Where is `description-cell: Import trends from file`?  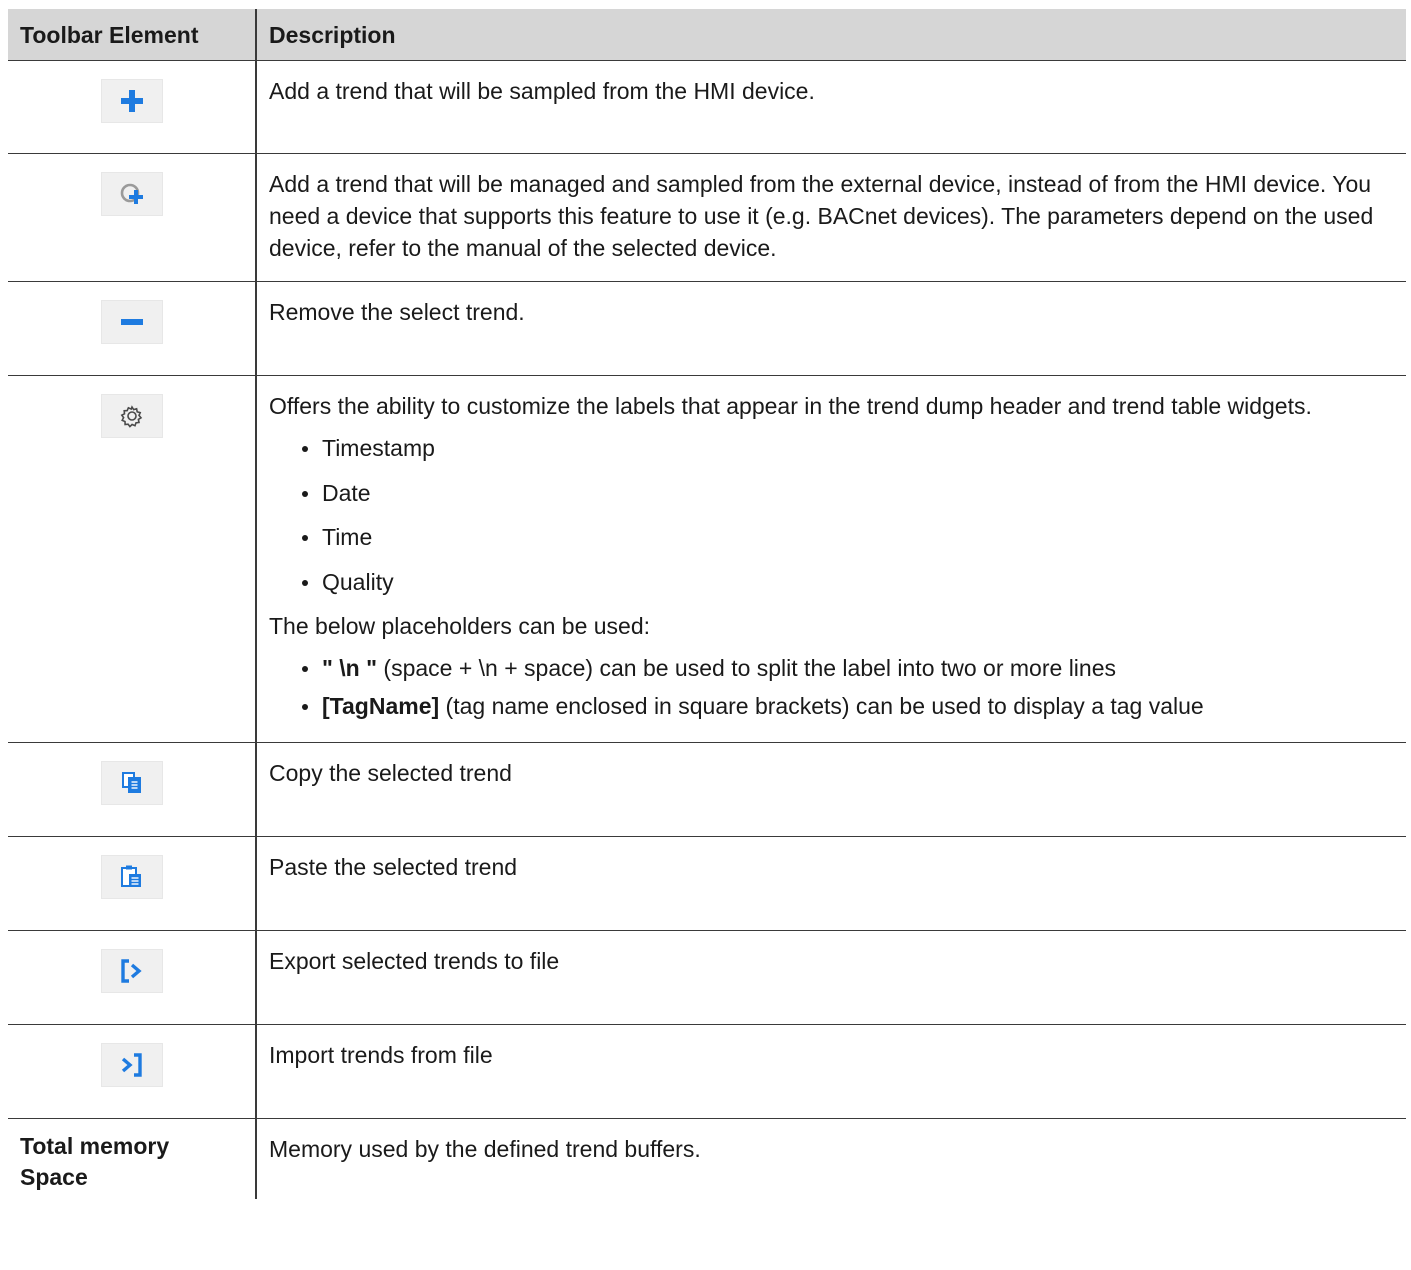
description-cell: Import trends from file is located at coordinates (831, 1071).